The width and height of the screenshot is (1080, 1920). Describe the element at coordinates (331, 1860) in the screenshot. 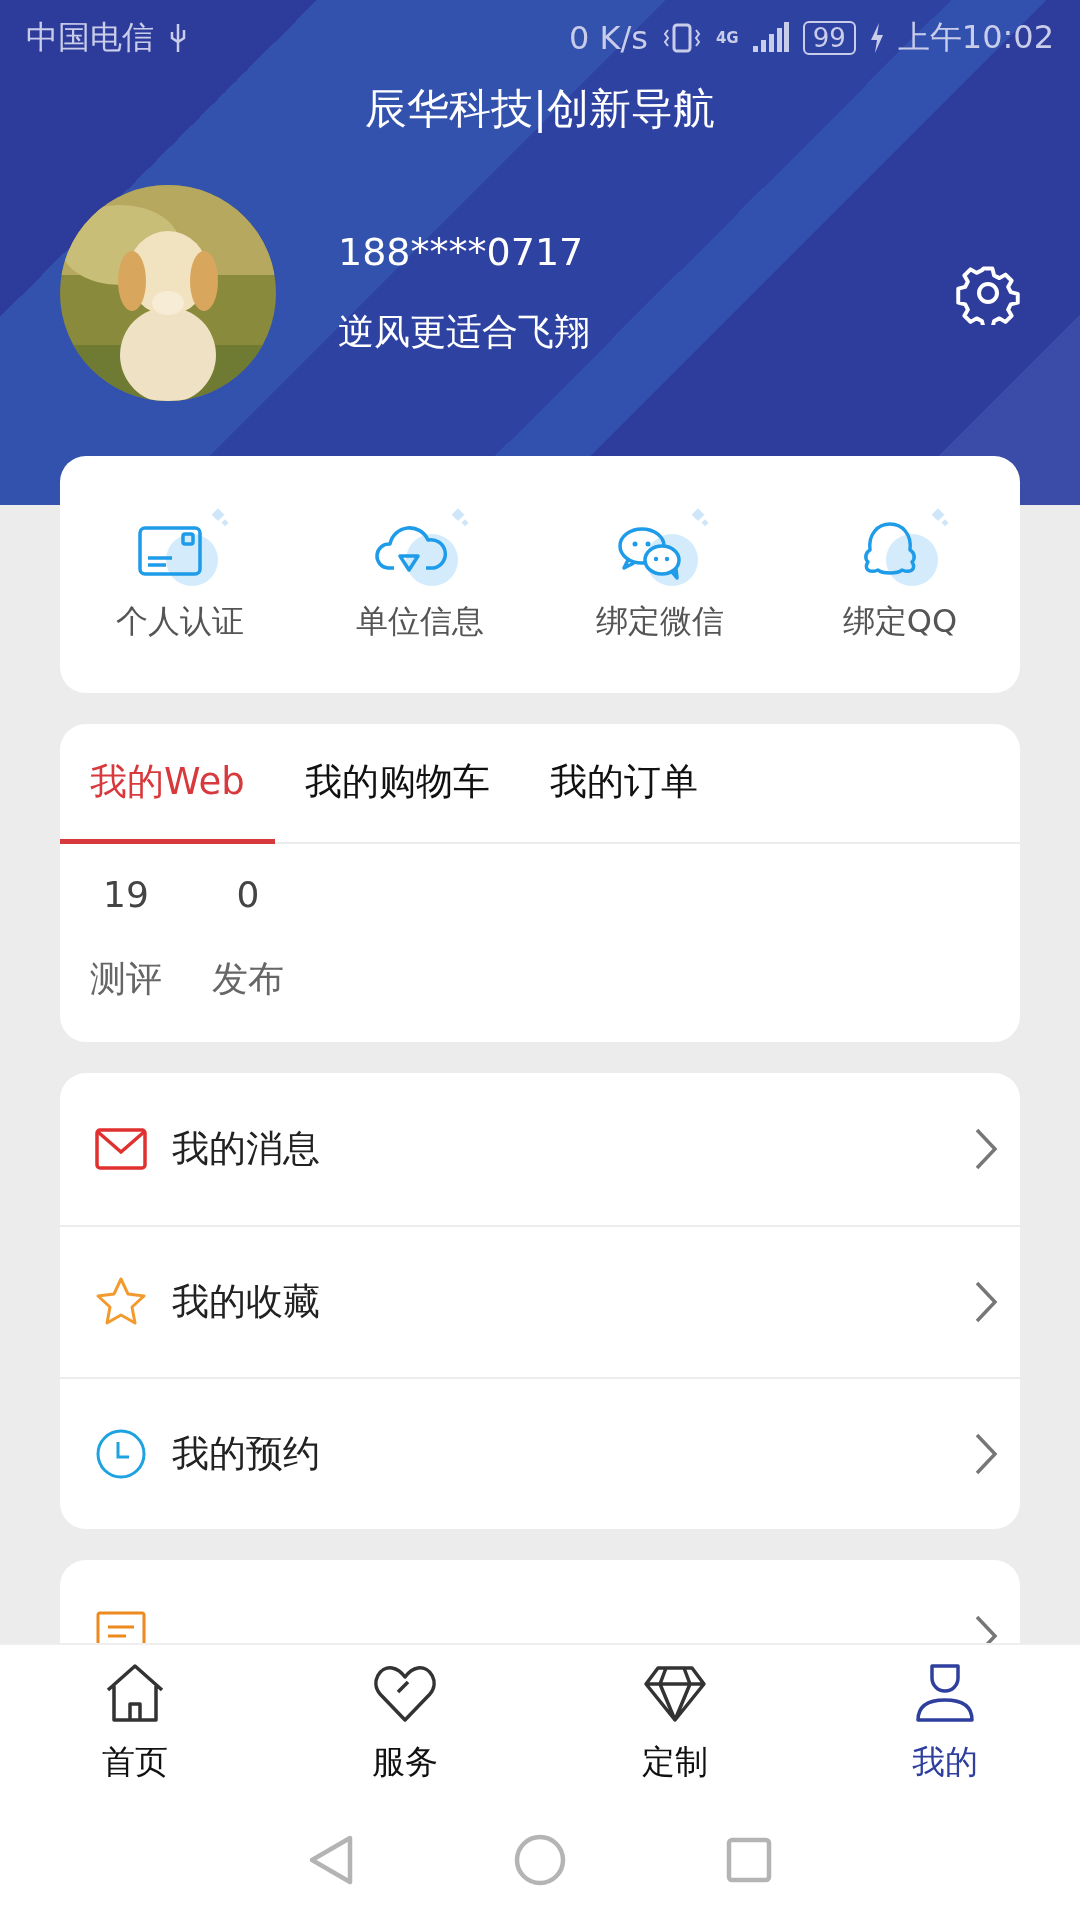

I see `back-icon` at that location.